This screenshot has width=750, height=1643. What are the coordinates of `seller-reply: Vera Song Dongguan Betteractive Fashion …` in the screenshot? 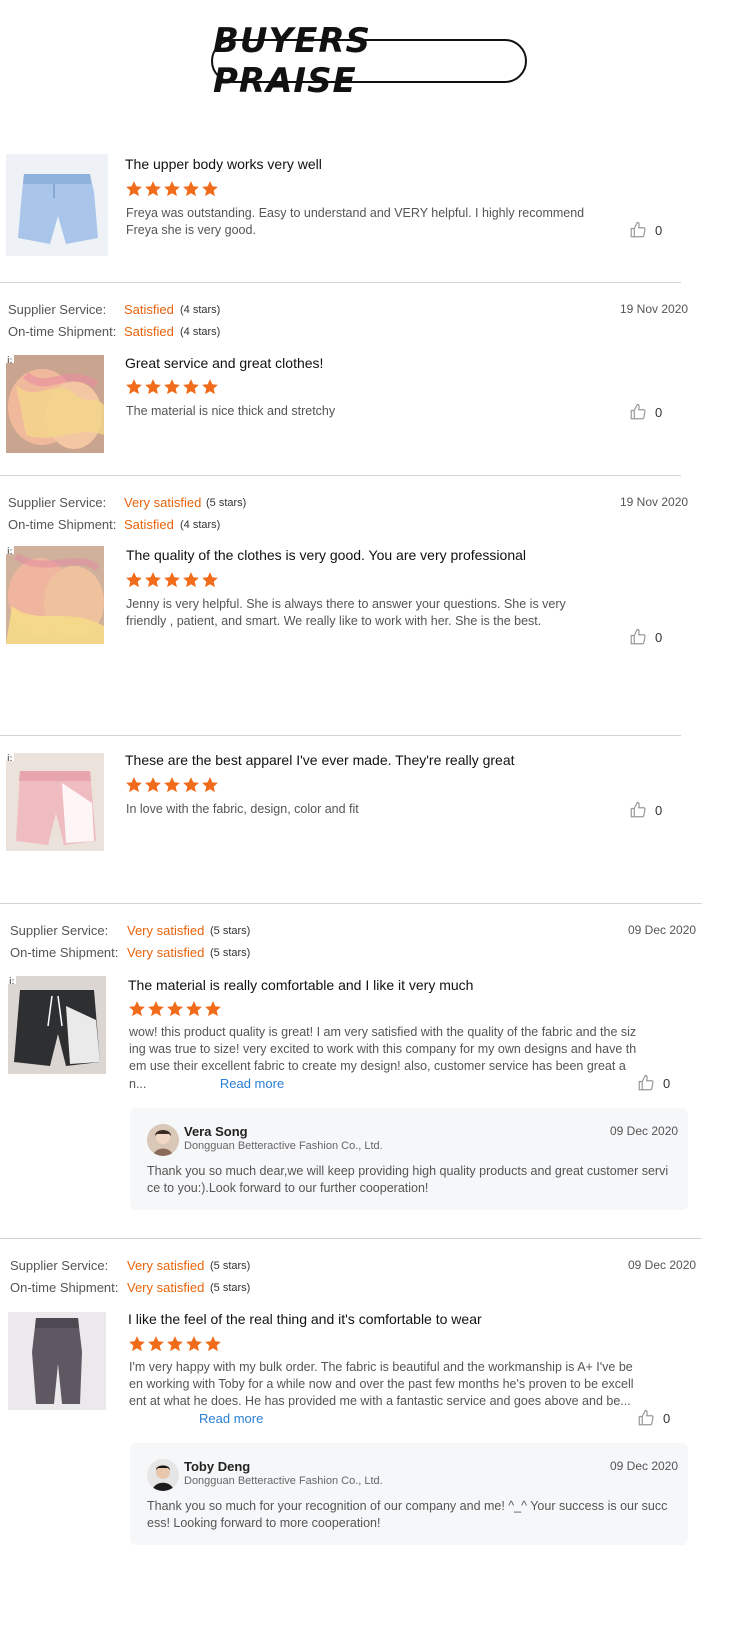 It's located at (409, 1159).